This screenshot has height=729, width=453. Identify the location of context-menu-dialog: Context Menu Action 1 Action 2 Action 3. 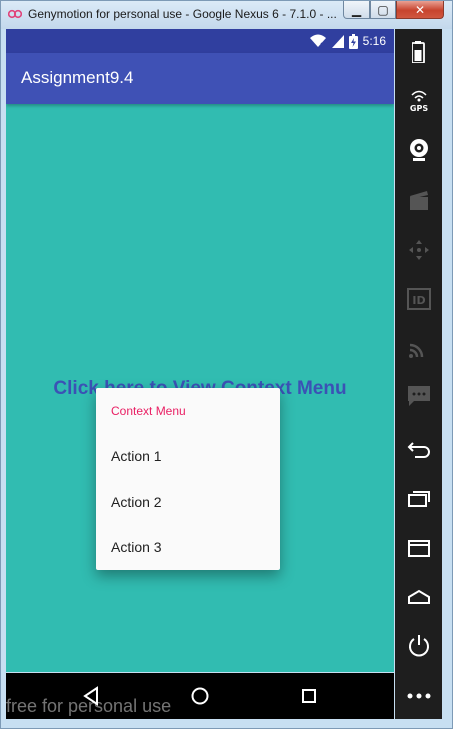
(188, 479).